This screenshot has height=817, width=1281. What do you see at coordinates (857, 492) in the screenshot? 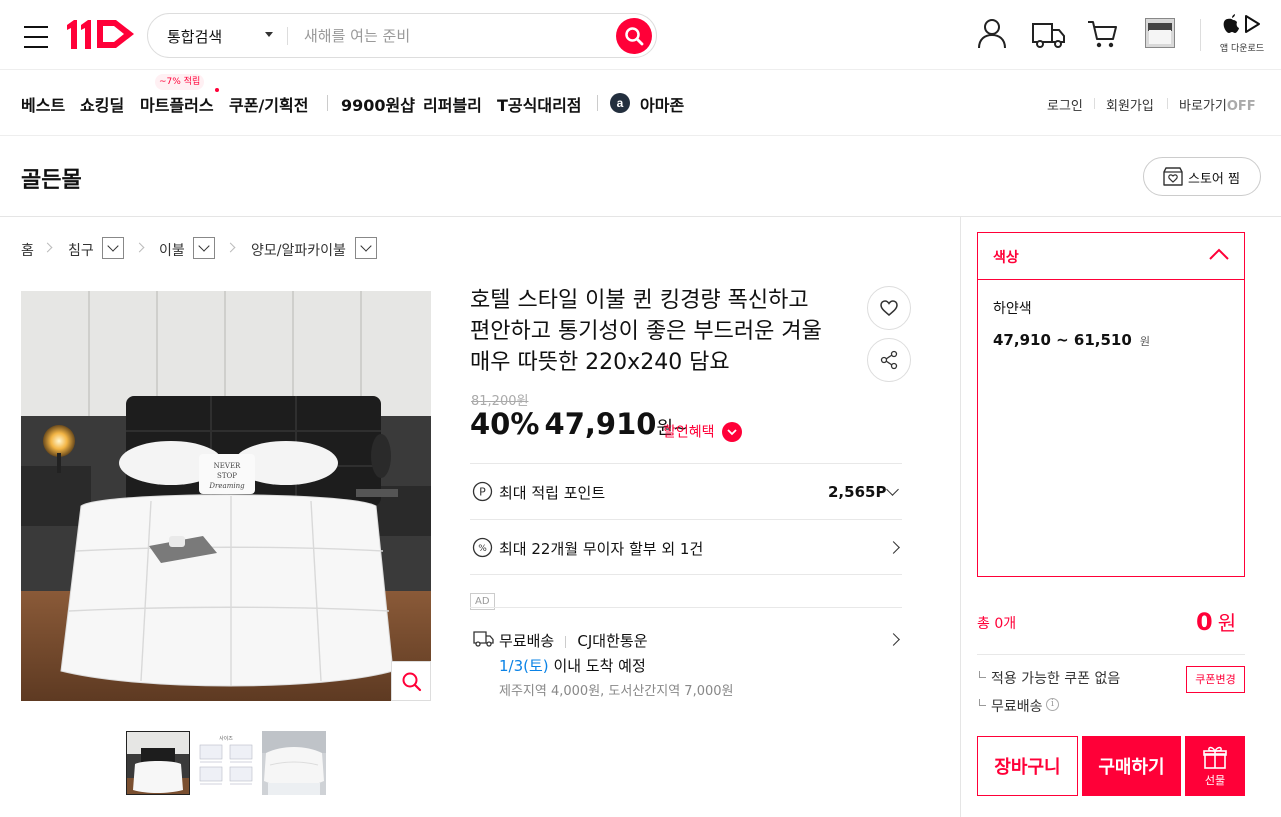
I see `points-value: 2,565P` at bounding box center [857, 492].